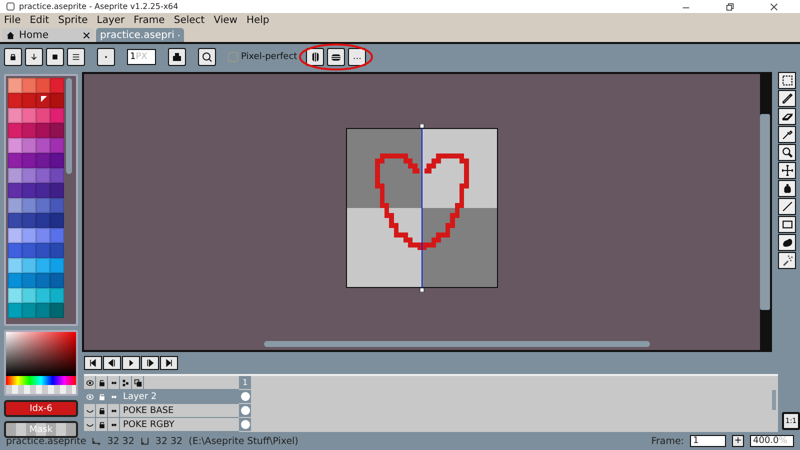 The image size is (800, 450). I want to click on lines-button, so click(76, 57).